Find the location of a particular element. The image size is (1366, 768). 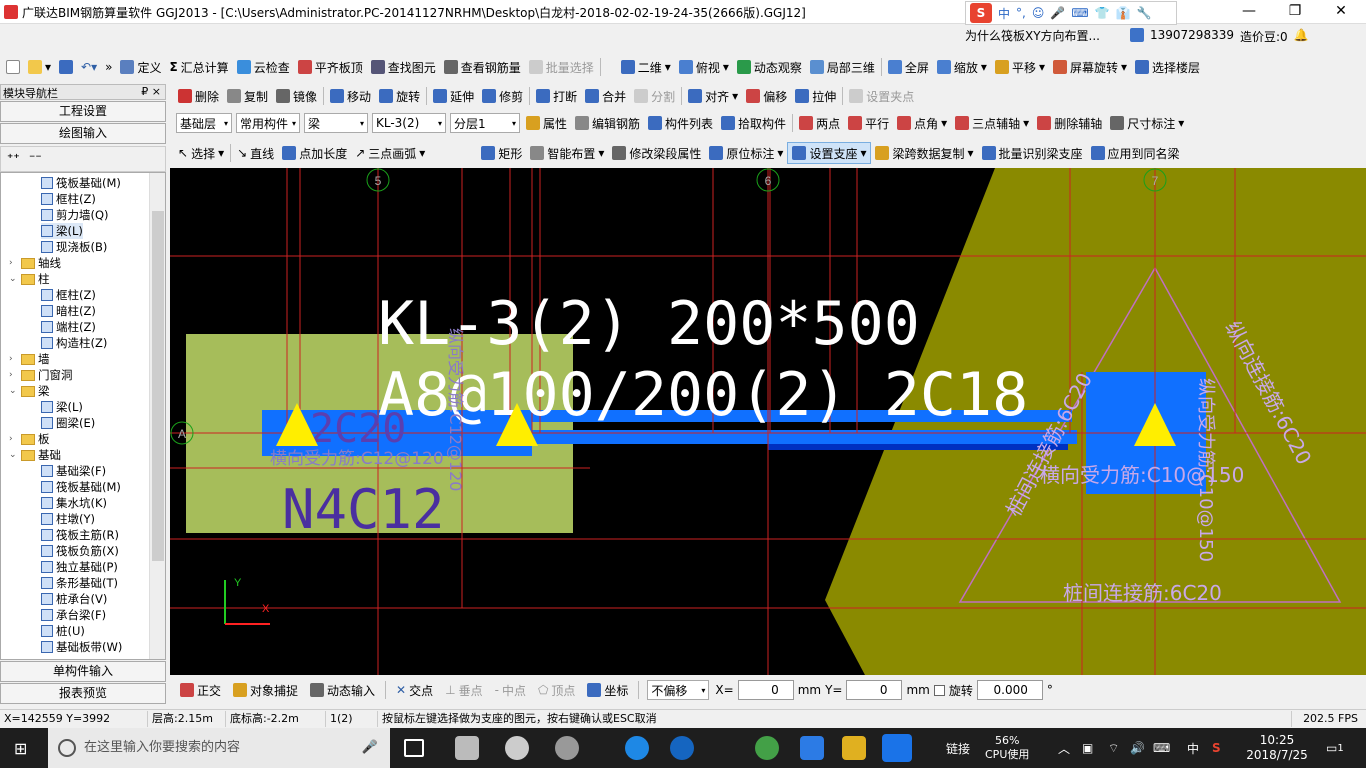

tree-item: 暗柱(Z) is located at coordinates (68, 311).